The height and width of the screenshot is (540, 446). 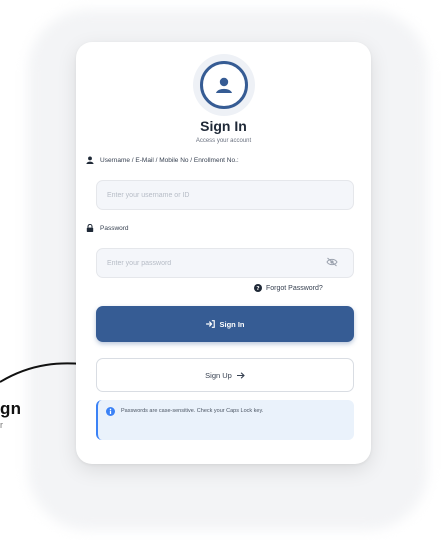 I want to click on password-input, so click(x=225, y=263).